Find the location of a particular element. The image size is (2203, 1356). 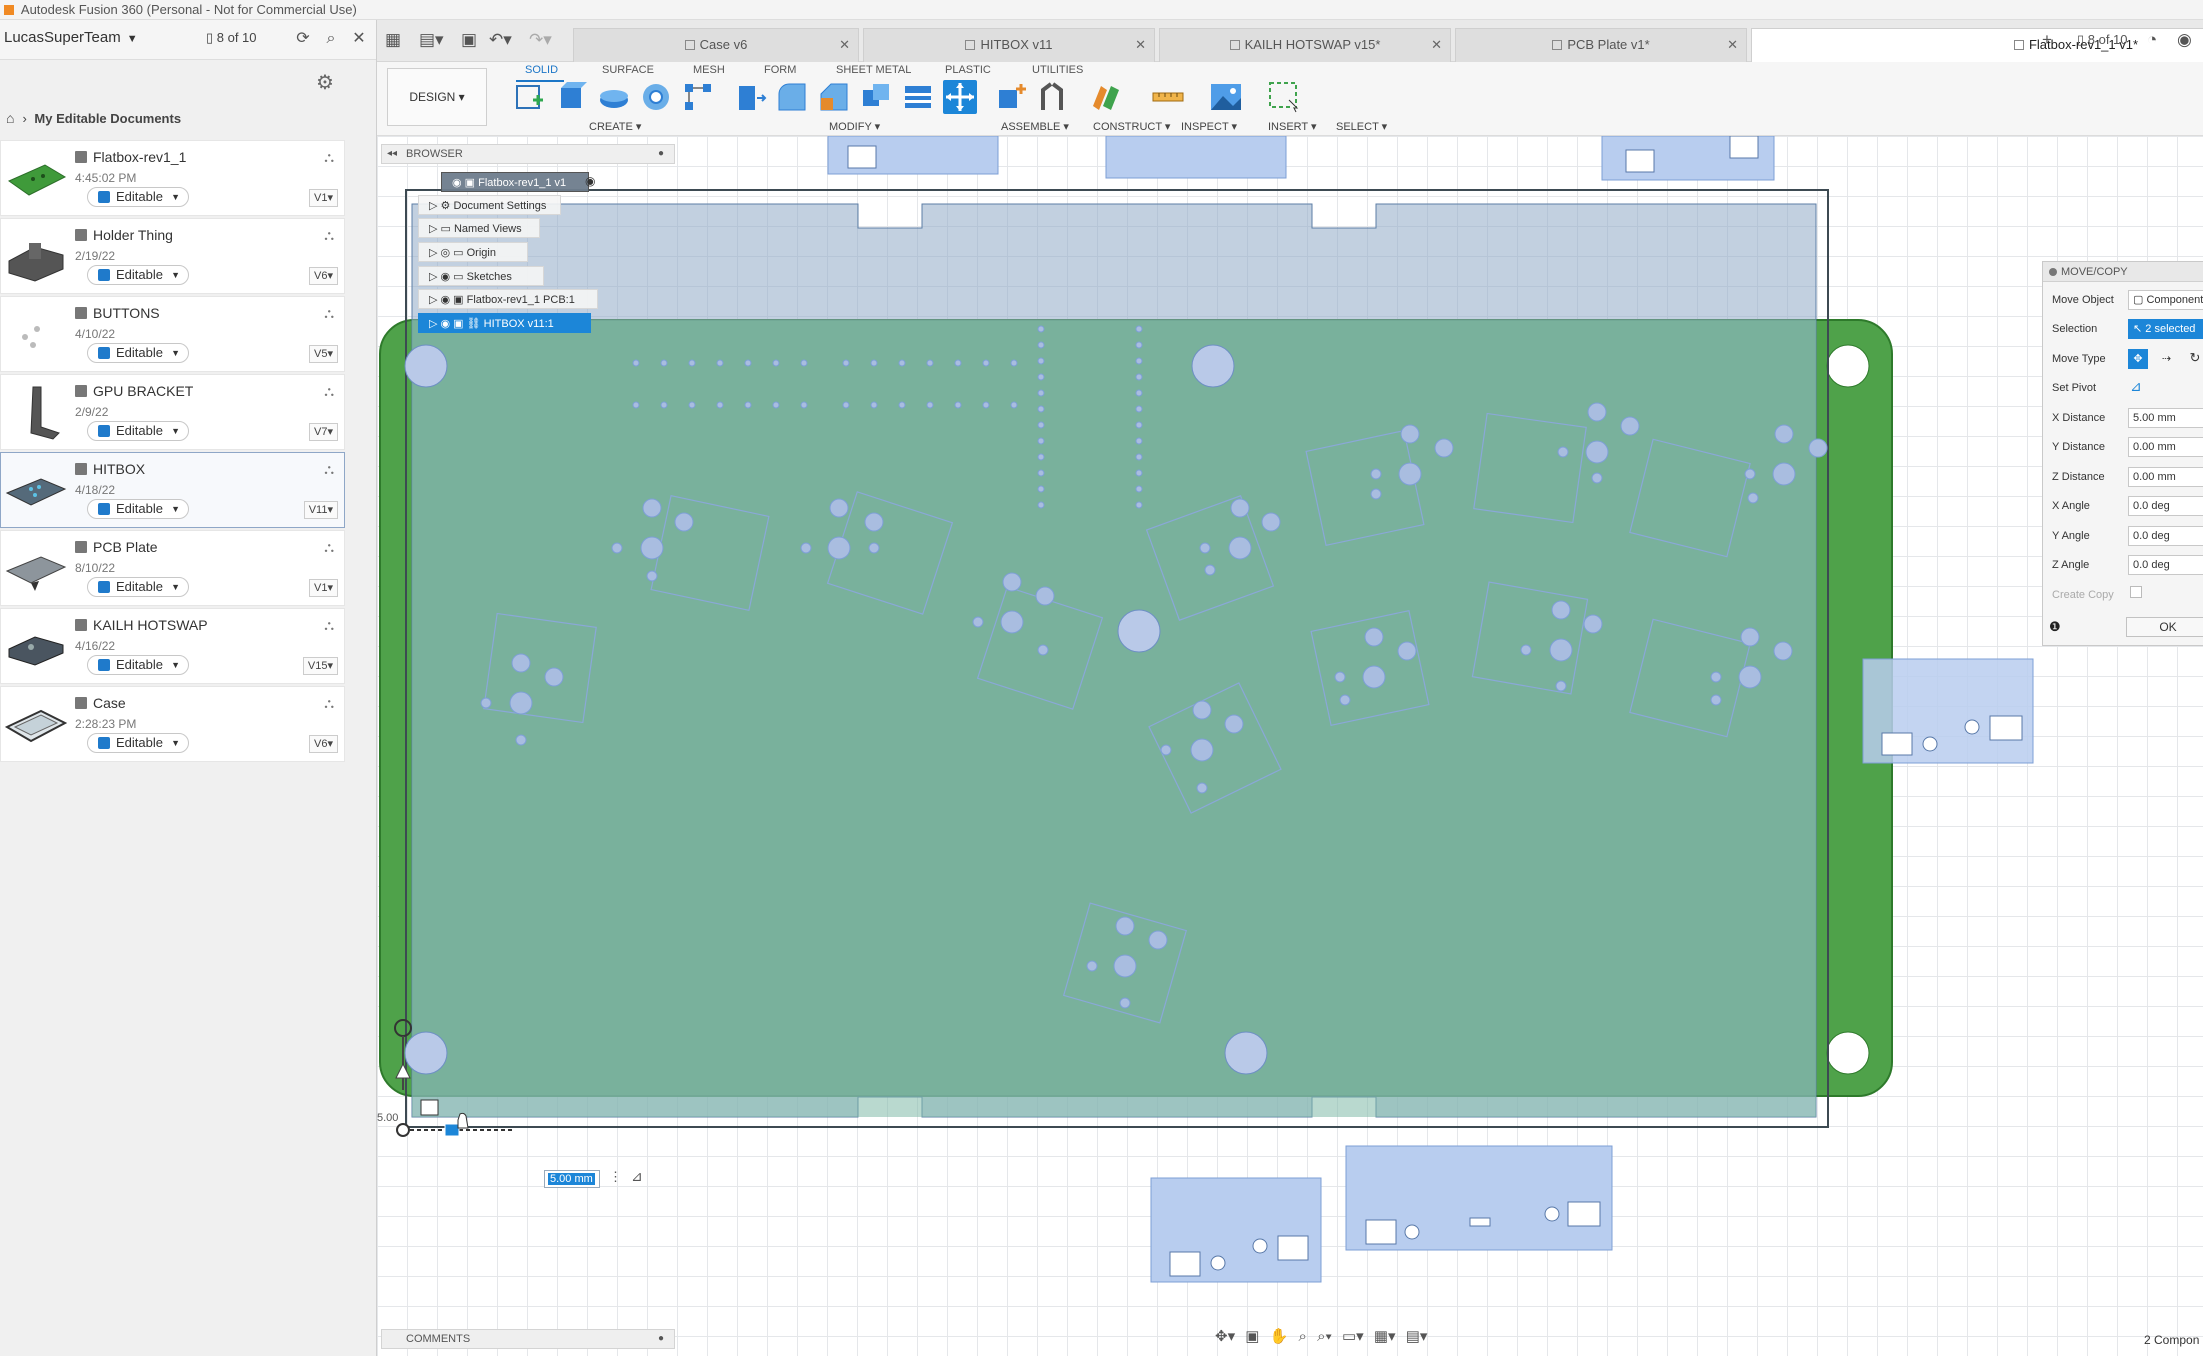

undo-icon: ↶▾ is located at coordinates (500, 40).